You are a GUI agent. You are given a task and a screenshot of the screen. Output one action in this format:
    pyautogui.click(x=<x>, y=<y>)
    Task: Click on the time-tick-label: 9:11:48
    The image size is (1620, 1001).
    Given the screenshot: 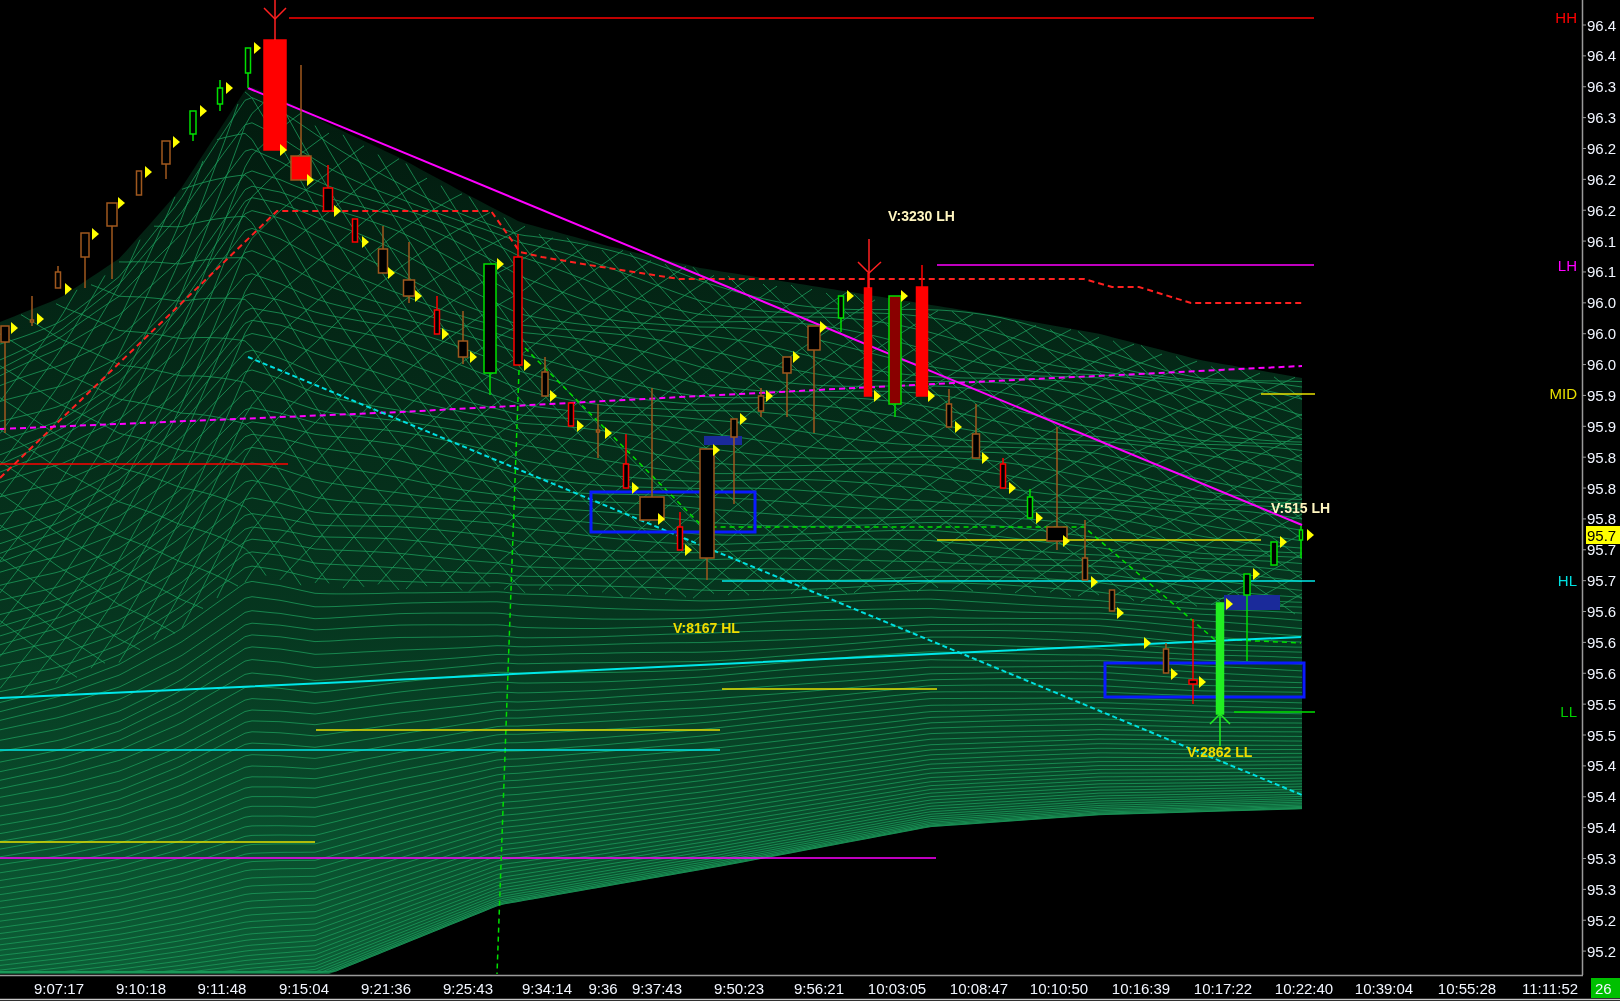 What is the action you would take?
    pyautogui.click(x=222, y=988)
    